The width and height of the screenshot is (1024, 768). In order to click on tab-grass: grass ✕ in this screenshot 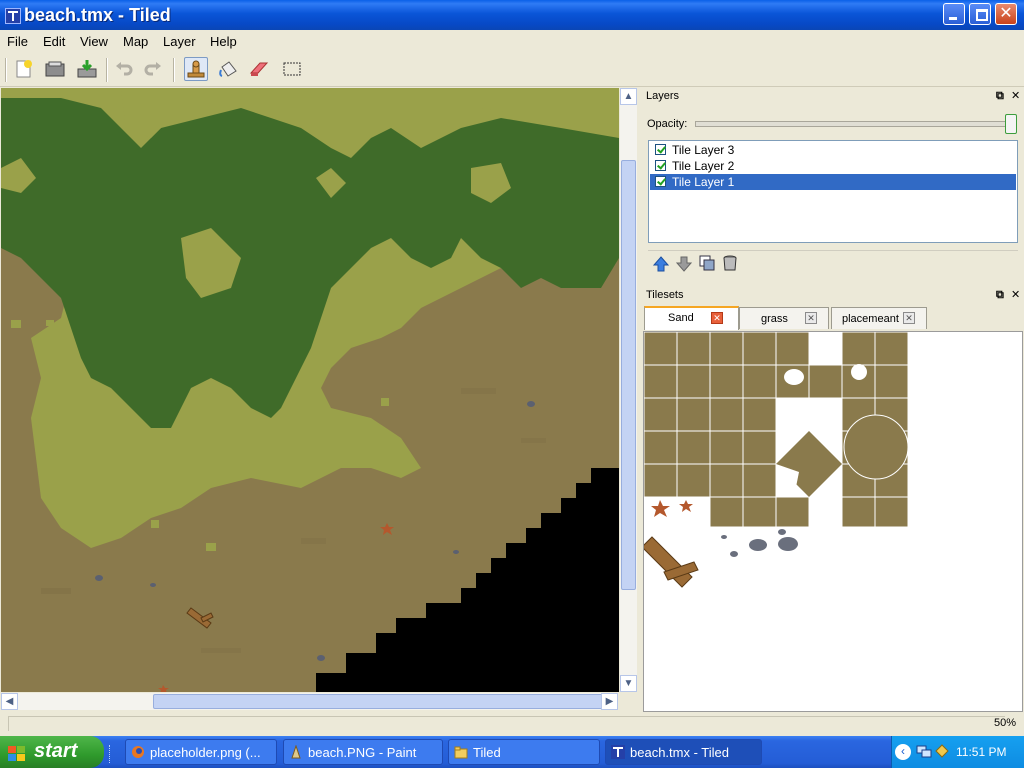, I will do `click(784, 318)`.